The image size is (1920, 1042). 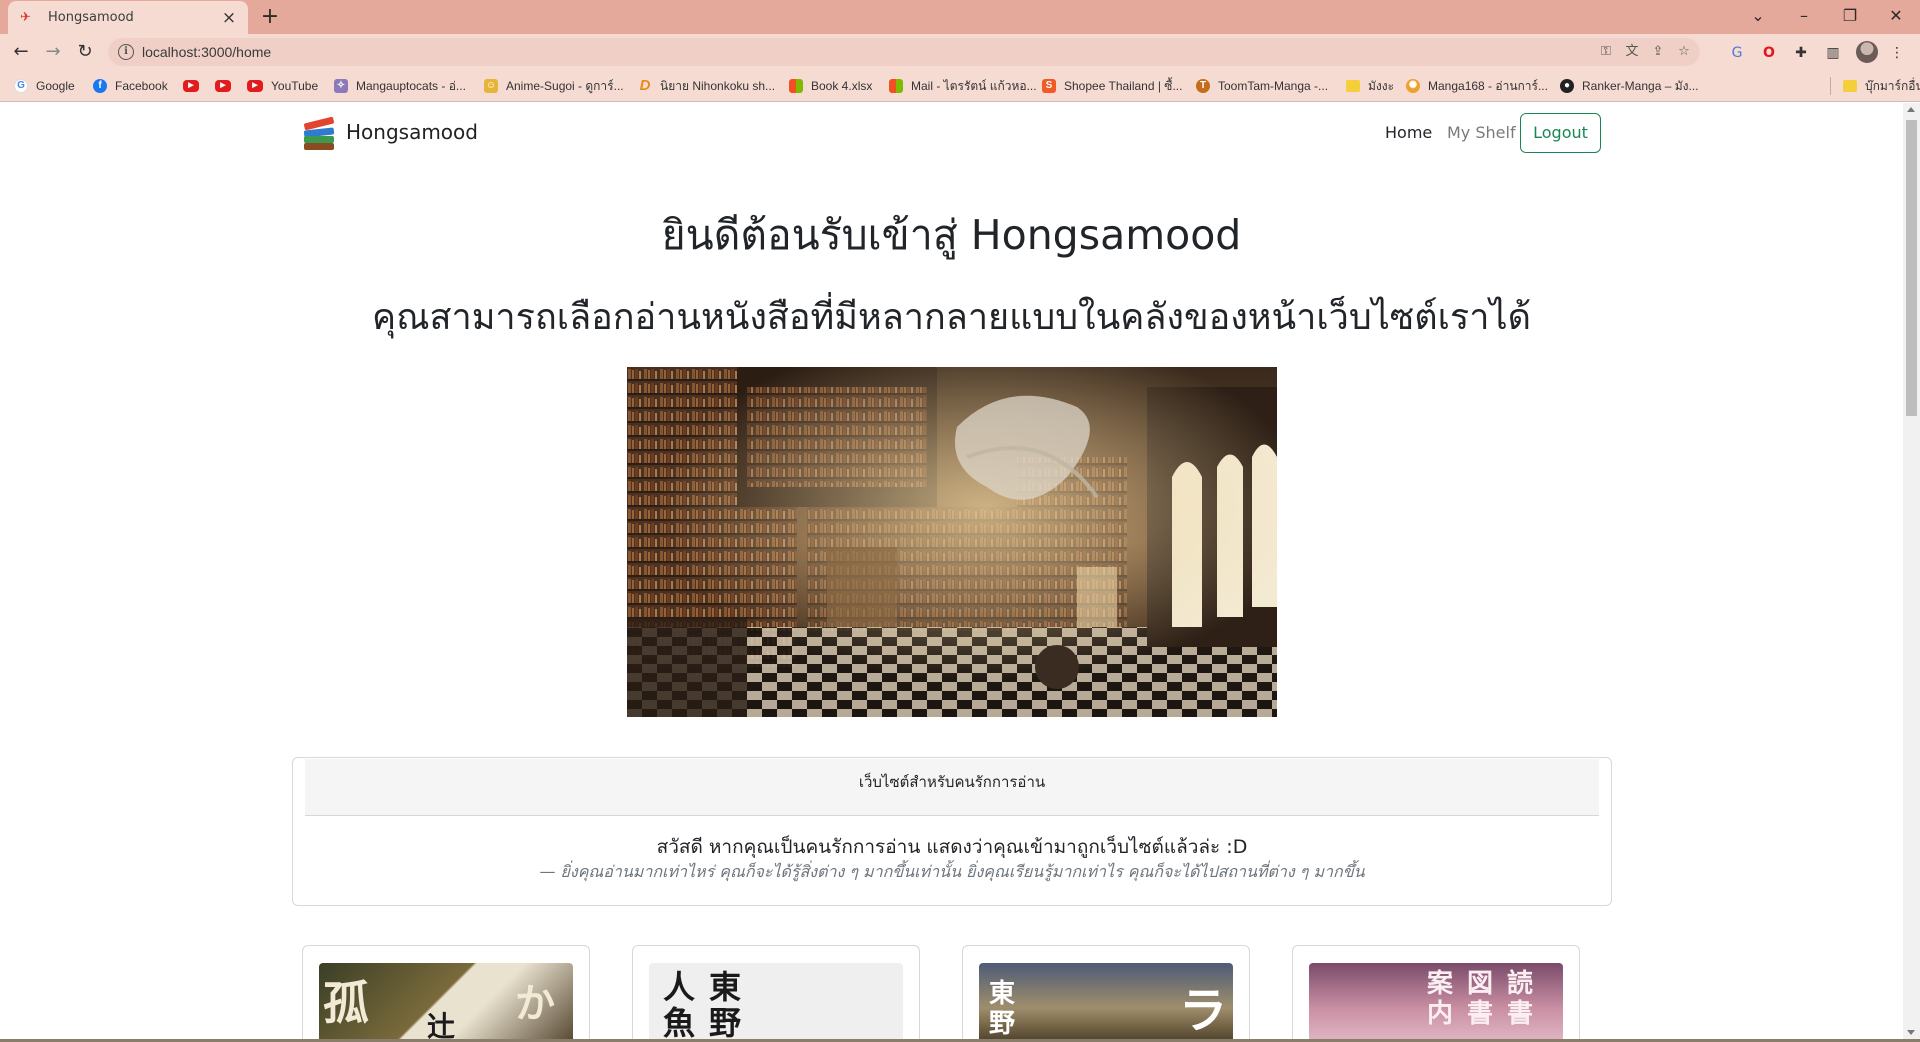 I want to click on d-icon: D, so click(x=645, y=85).